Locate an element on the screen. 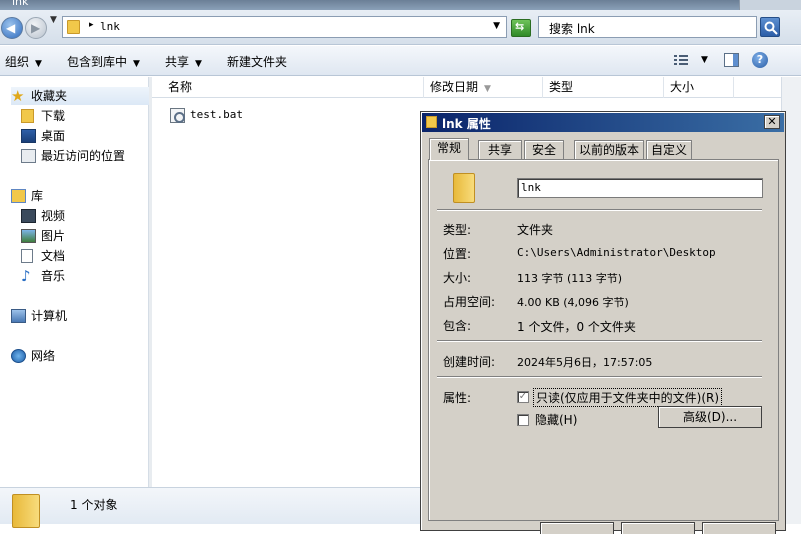  share-label: 共享 is located at coordinates (177, 62).